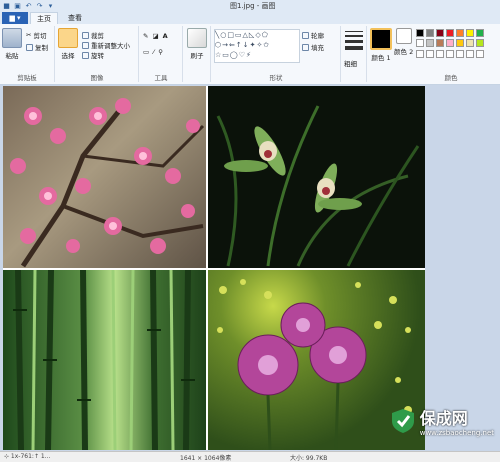 The width and height of the screenshot is (500, 462). Describe the element at coordinates (27, 54) in the screenshot. I see `clipboard-group: 粘贴 ✂ 剪切 复制 剪贴板` at that location.